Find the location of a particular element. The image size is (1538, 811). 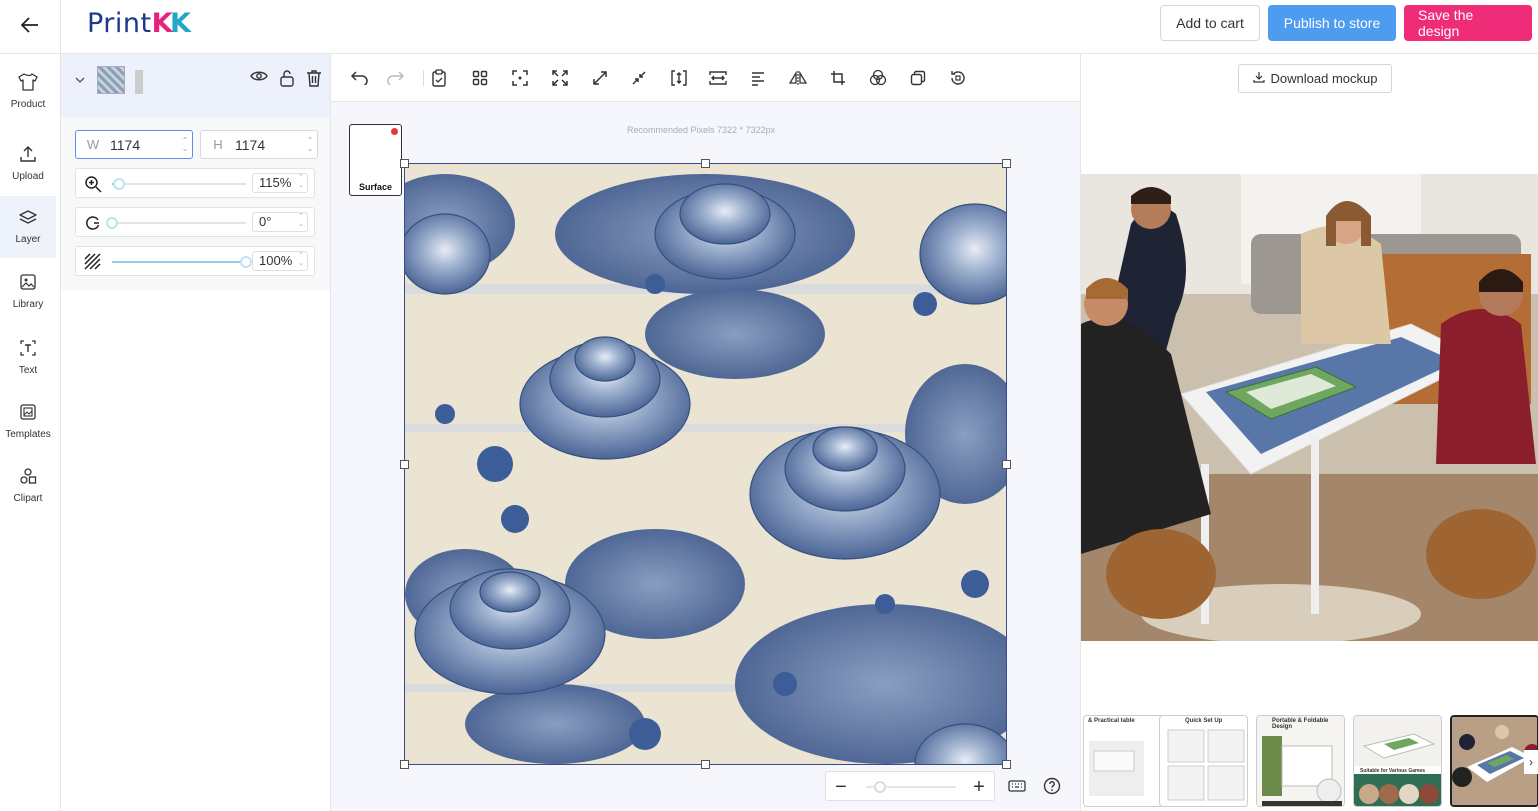

layer-row is located at coordinates (195, 86).